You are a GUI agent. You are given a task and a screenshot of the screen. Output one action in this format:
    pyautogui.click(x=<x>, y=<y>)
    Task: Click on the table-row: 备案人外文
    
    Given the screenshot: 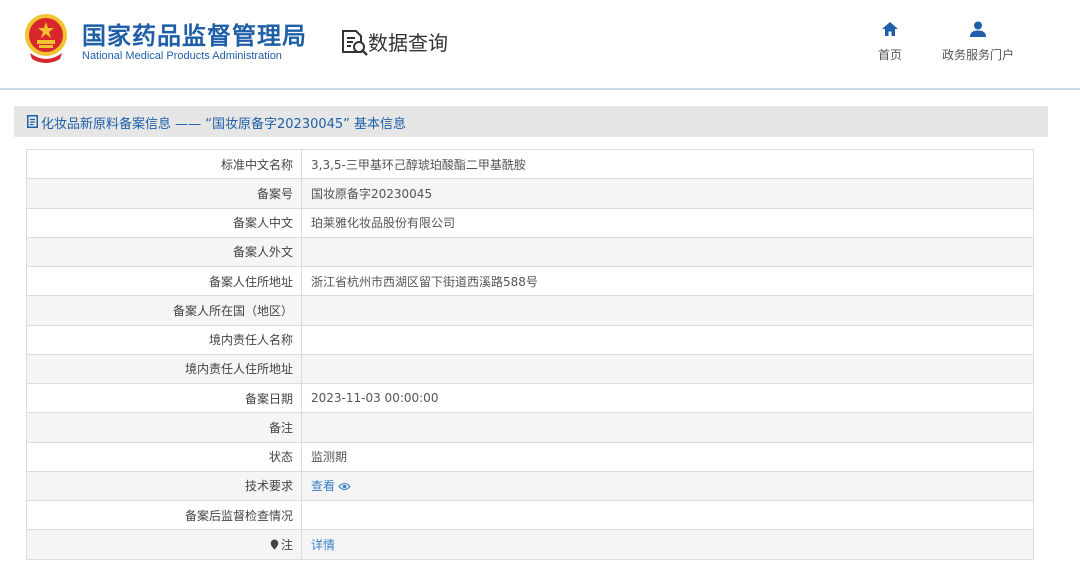 What is the action you would take?
    pyautogui.click(x=530, y=252)
    